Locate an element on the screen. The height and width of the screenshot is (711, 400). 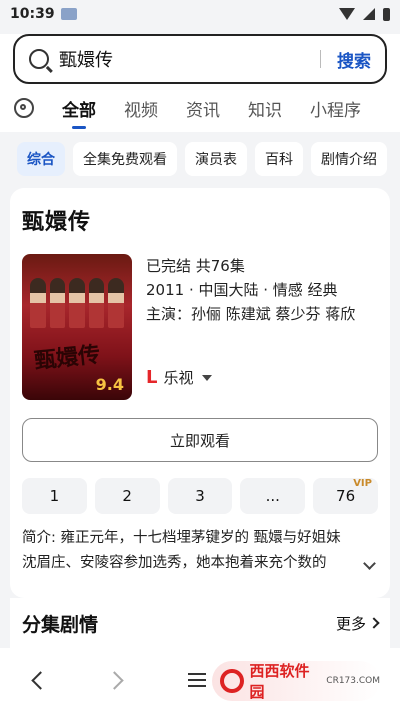
chip-free-all: 全集免费观看 is located at coordinates (125, 159).